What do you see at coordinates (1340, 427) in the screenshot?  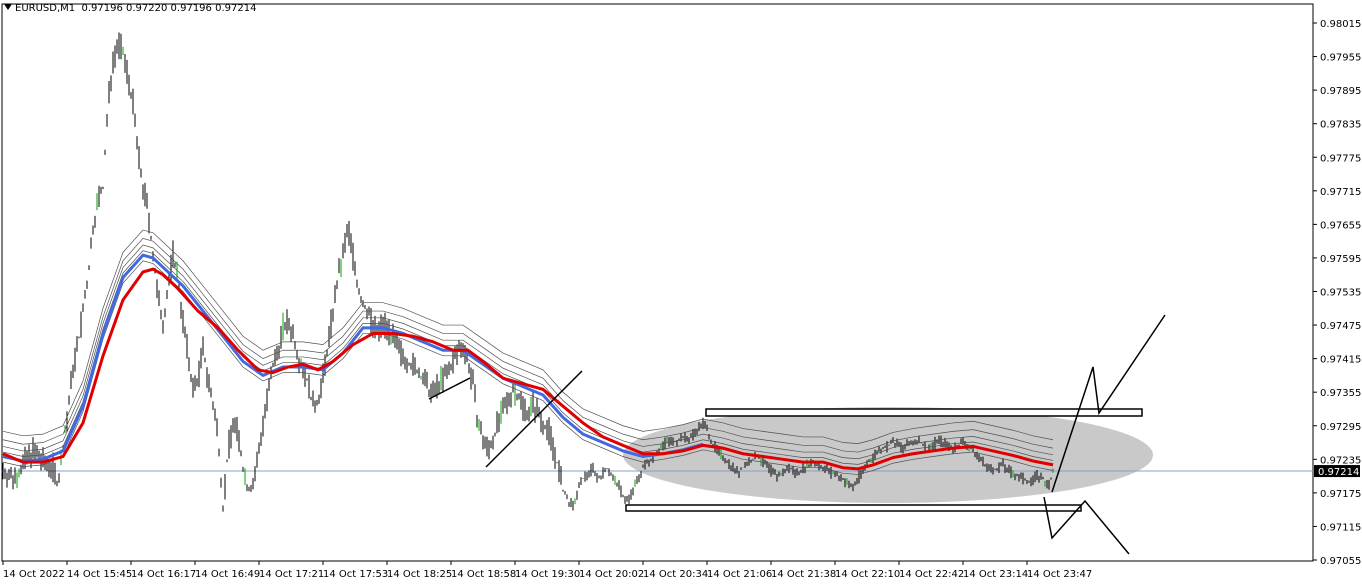 I see `y-tick-label: 0.97295` at bounding box center [1340, 427].